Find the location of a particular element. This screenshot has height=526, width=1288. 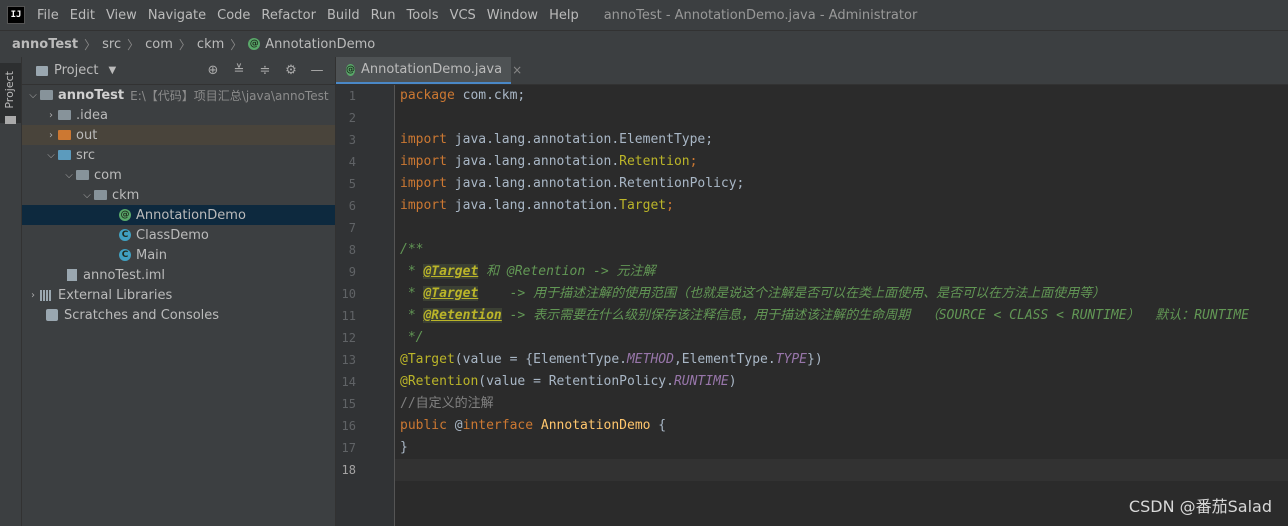

doc-text: 和 @Retention -> 元注解 is located at coordinates (567, 271).